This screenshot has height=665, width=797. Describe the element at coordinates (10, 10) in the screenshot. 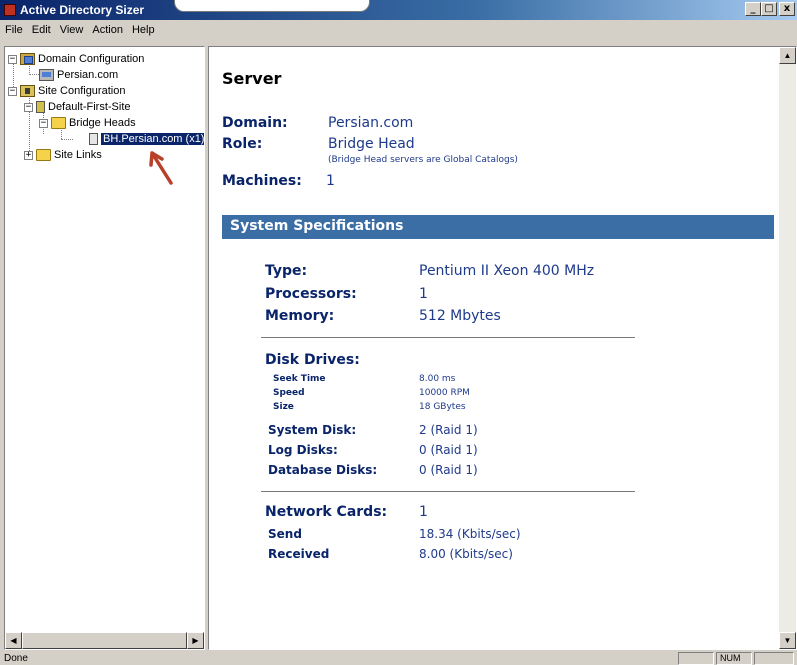

I see `app-icon` at that location.